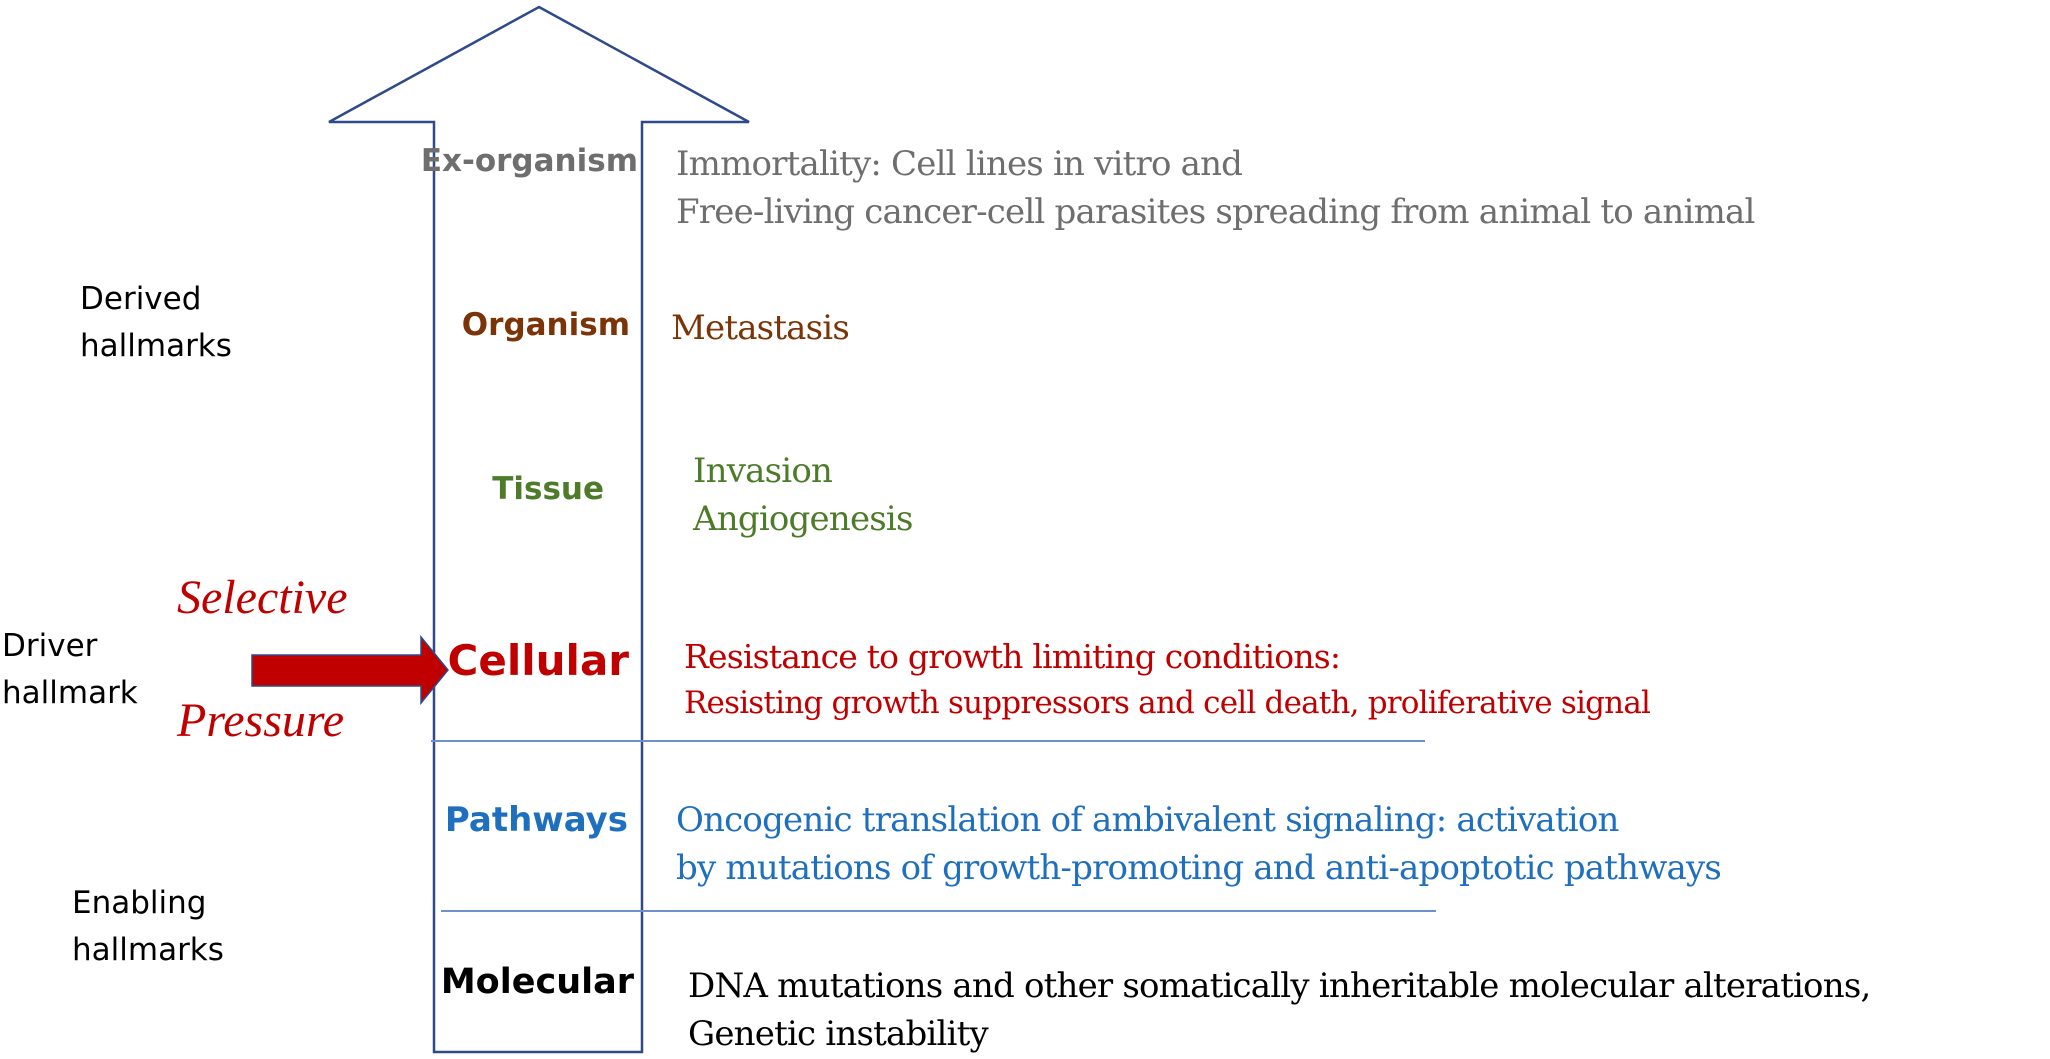 Image resolution: width=2050 pixels, height=1059 pixels. Describe the element at coordinates (537, 982) in the screenshot. I see `level-molecular: Molecular` at that location.